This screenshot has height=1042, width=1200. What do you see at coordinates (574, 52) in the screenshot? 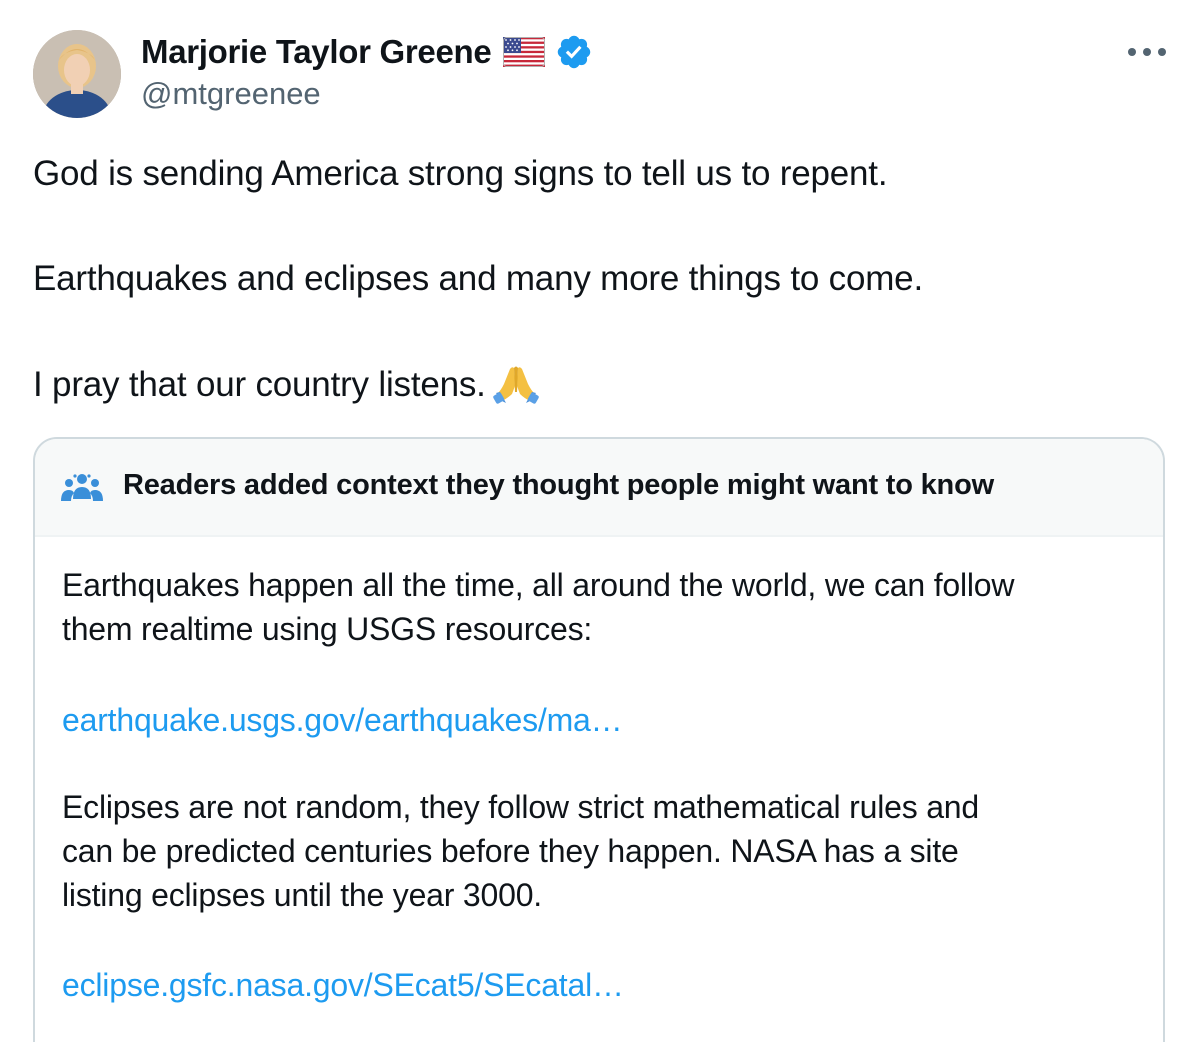
I see `verified-badge-icon` at bounding box center [574, 52].